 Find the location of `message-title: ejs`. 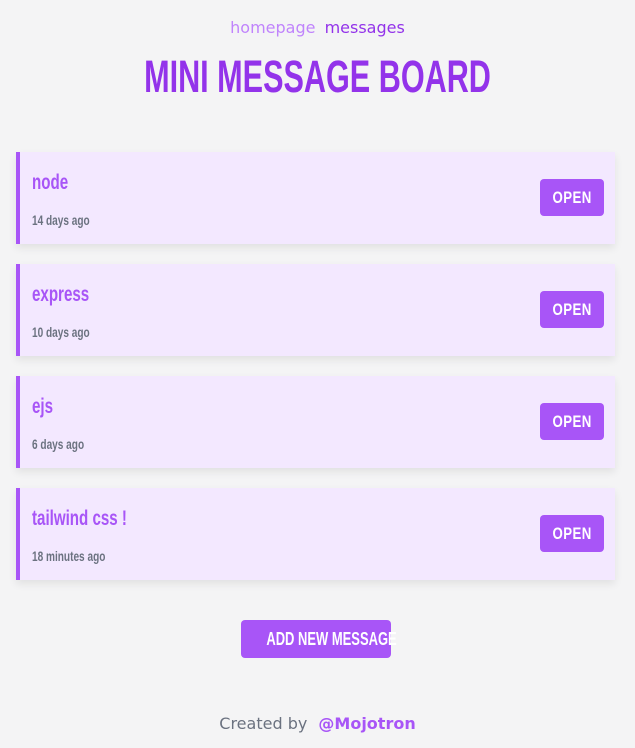

message-title: ejs is located at coordinates (43, 406).